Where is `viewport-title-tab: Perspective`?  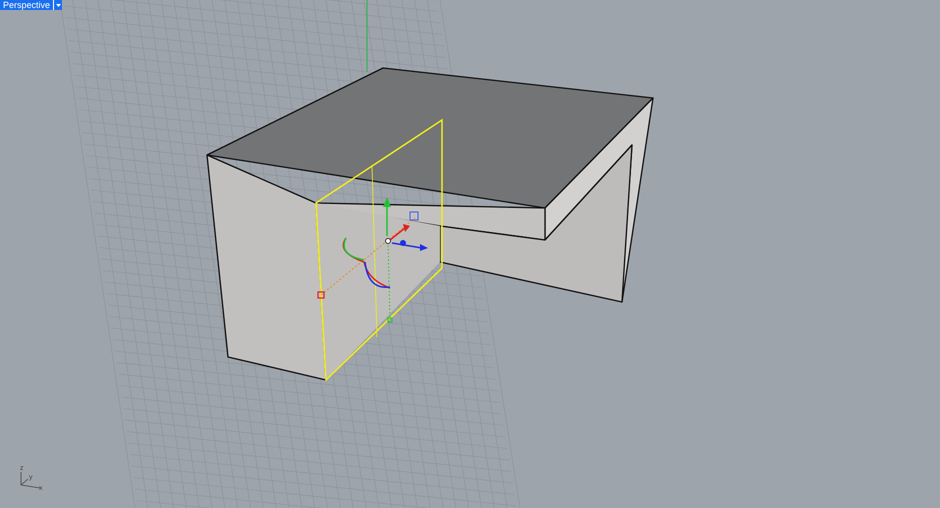
viewport-title-tab: Perspective is located at coordinates (27, 5).